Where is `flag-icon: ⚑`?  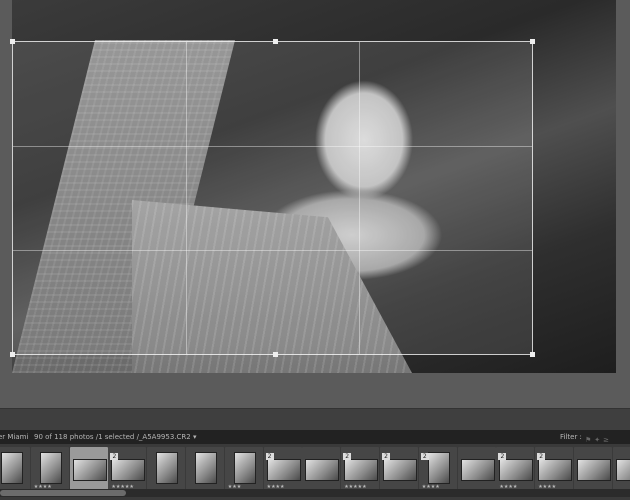
flag-icon: ⚑ is located at coordinates (589, 440).